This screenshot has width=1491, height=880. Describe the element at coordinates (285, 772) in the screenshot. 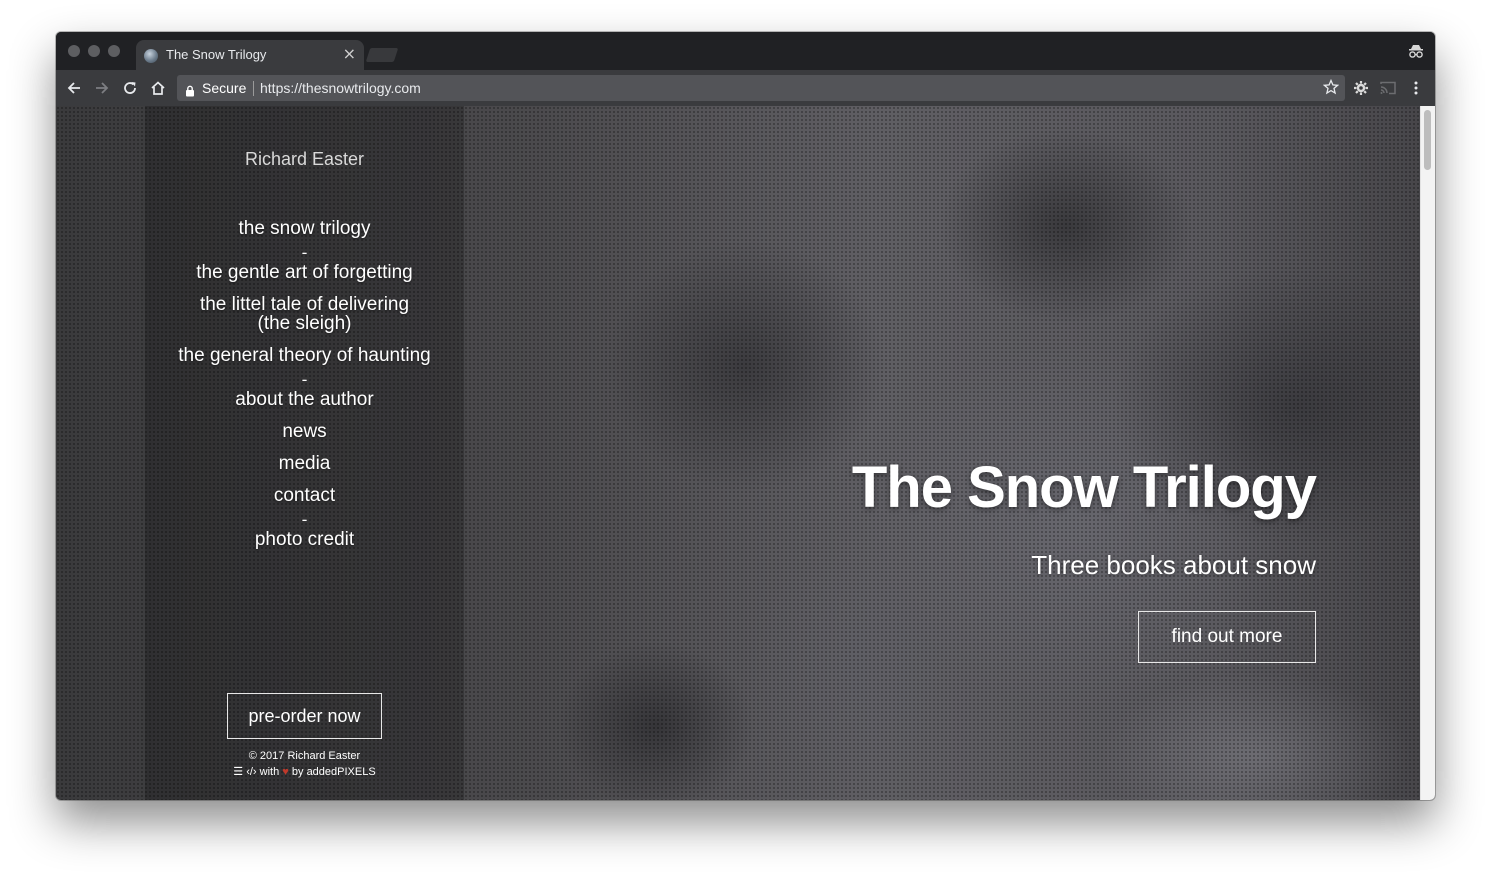

I see `heart-icon: ♥` at that location.